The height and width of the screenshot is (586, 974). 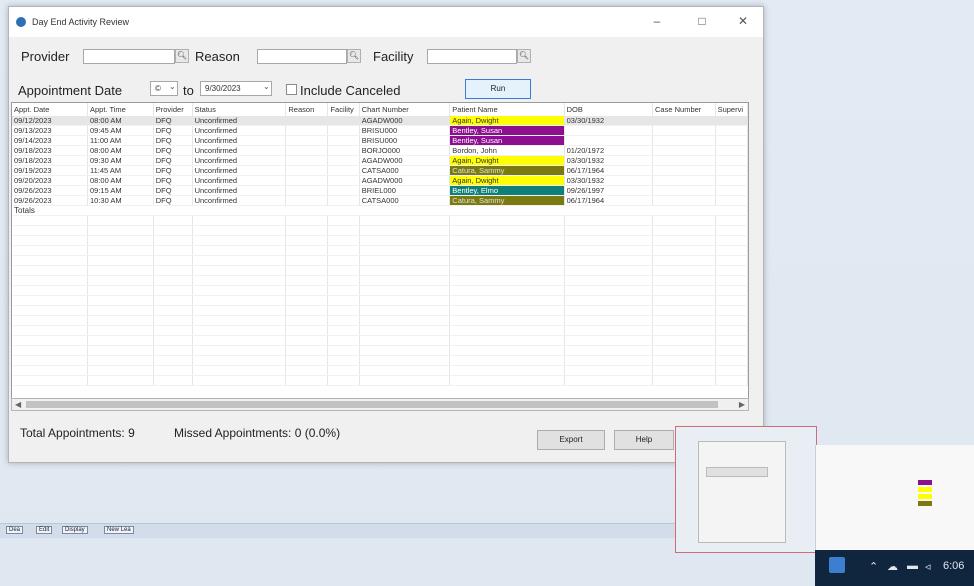 I want to click on column-header: Supervi, so click(x=731, y=109).